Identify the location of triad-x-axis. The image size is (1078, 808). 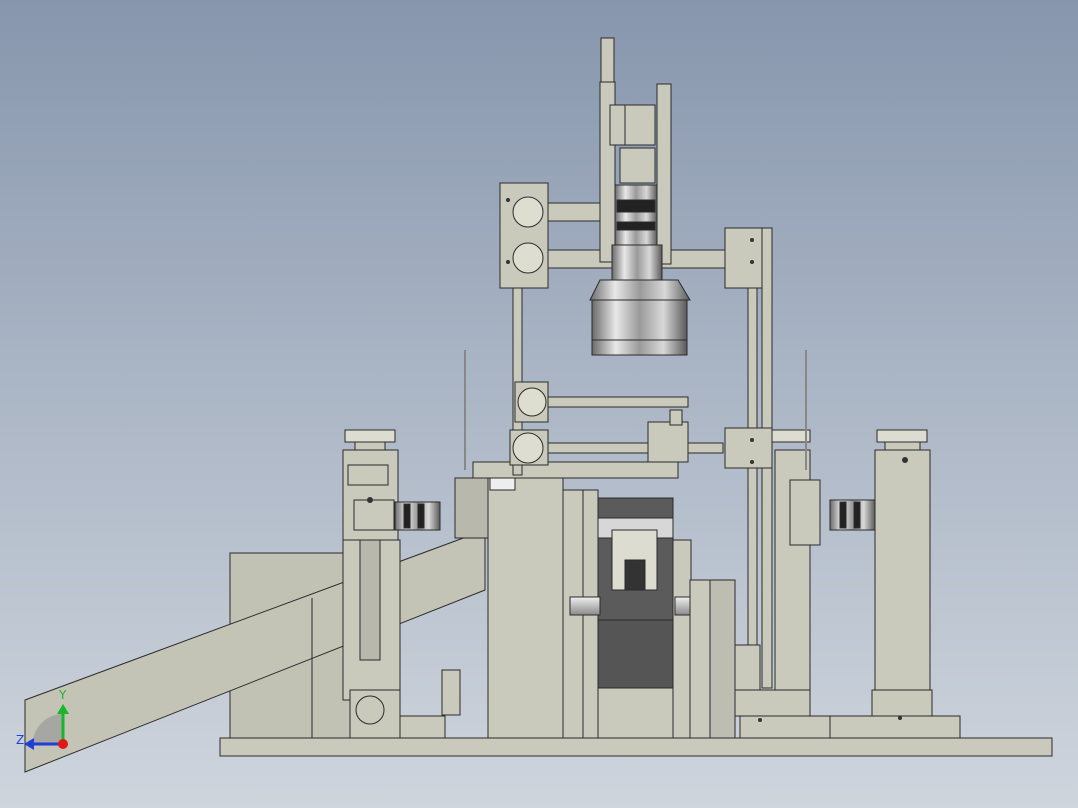
(63, 744).